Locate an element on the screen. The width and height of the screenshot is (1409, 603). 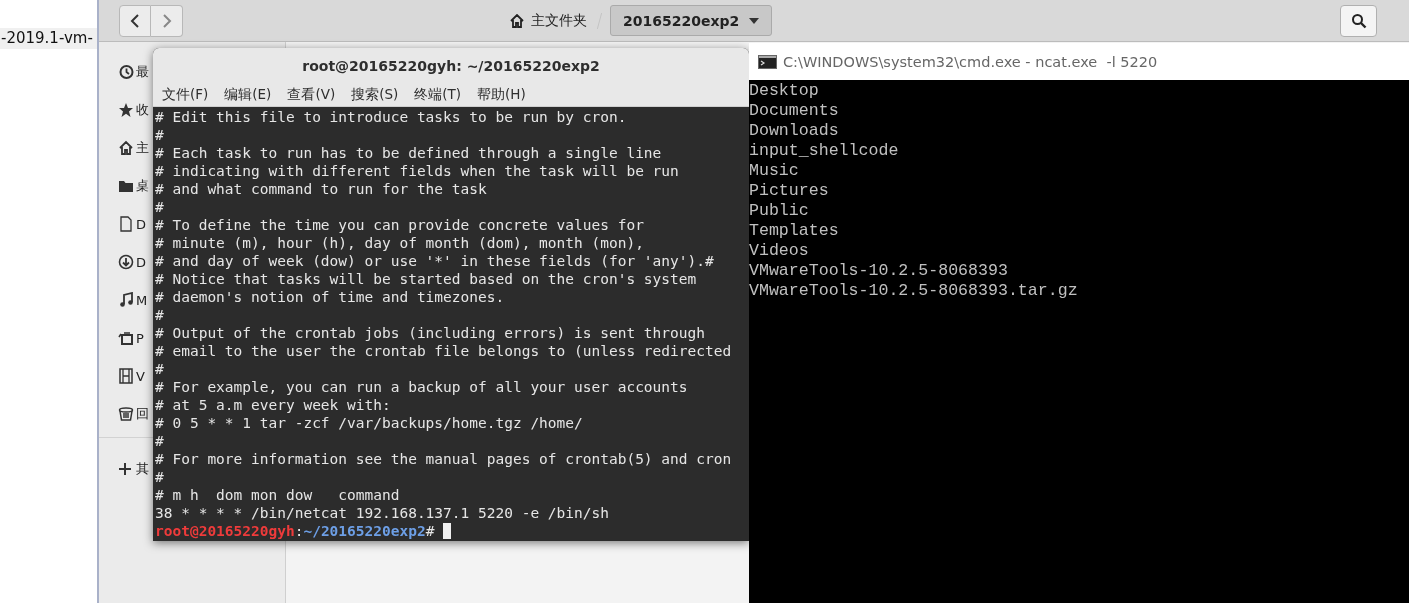
clock-icon is located at coordinates (126, 72).